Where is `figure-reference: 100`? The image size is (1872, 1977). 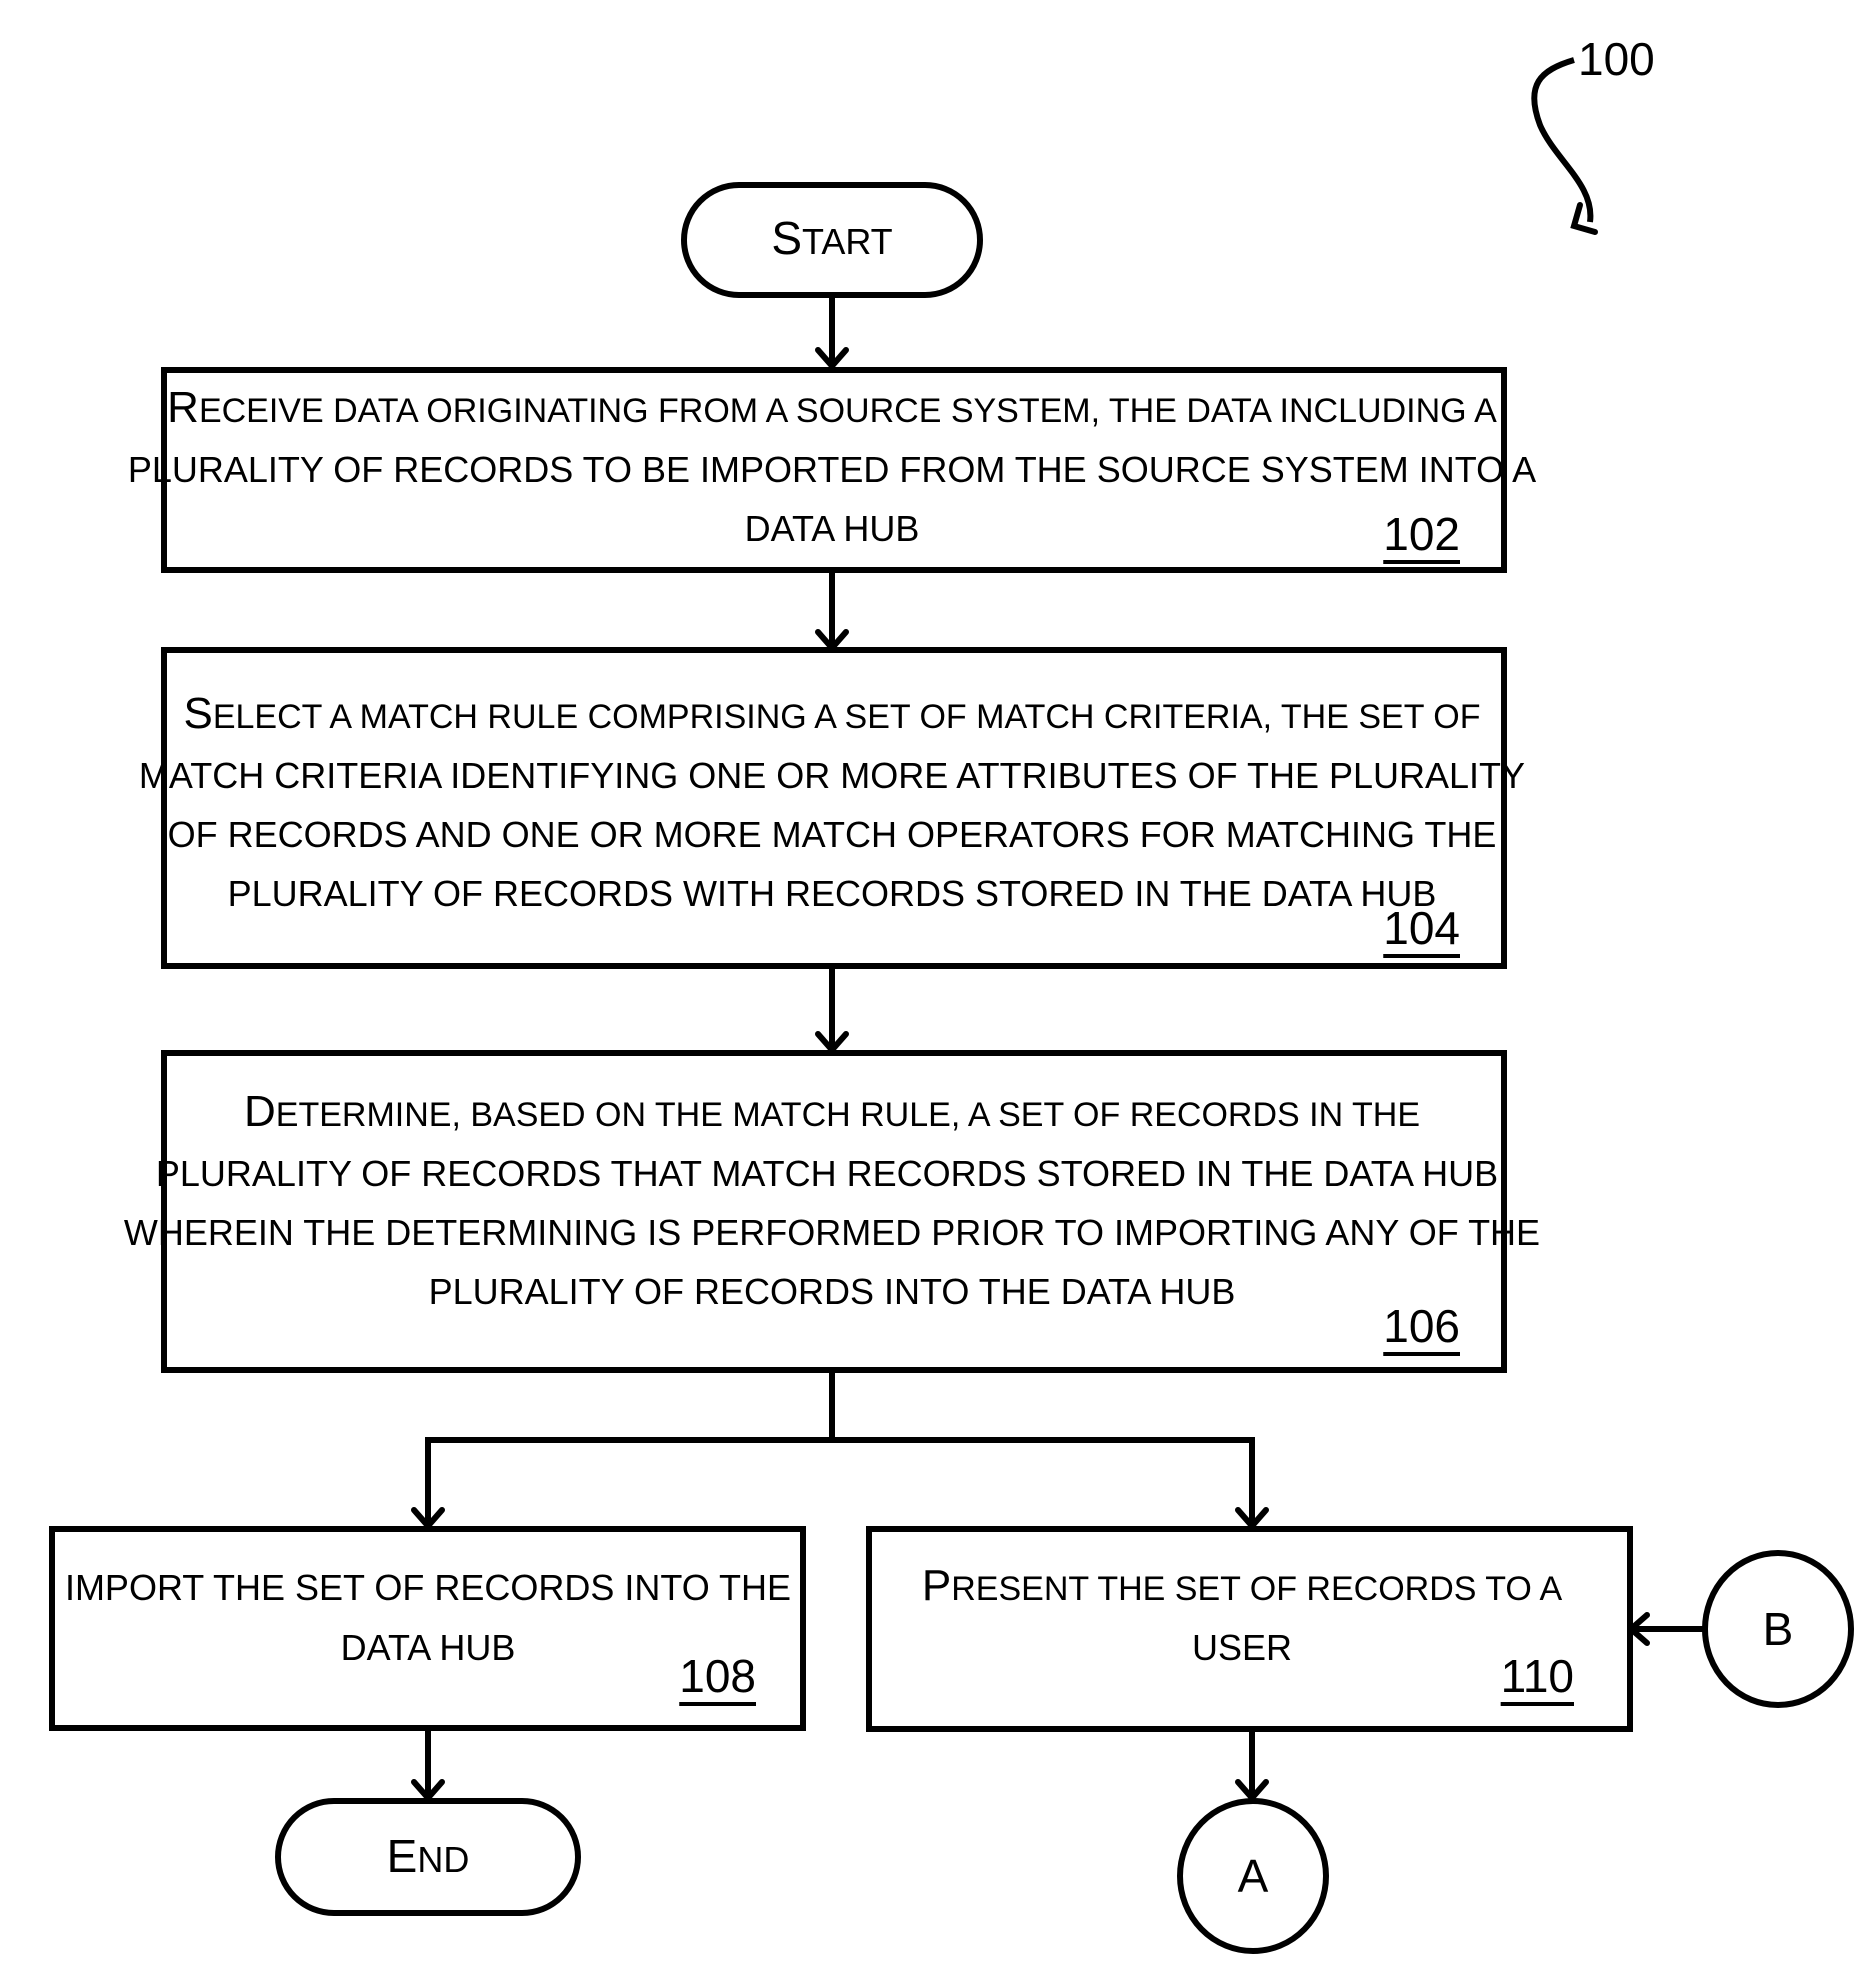
figure-reference: 100 is located at coordinates (1593, 134).